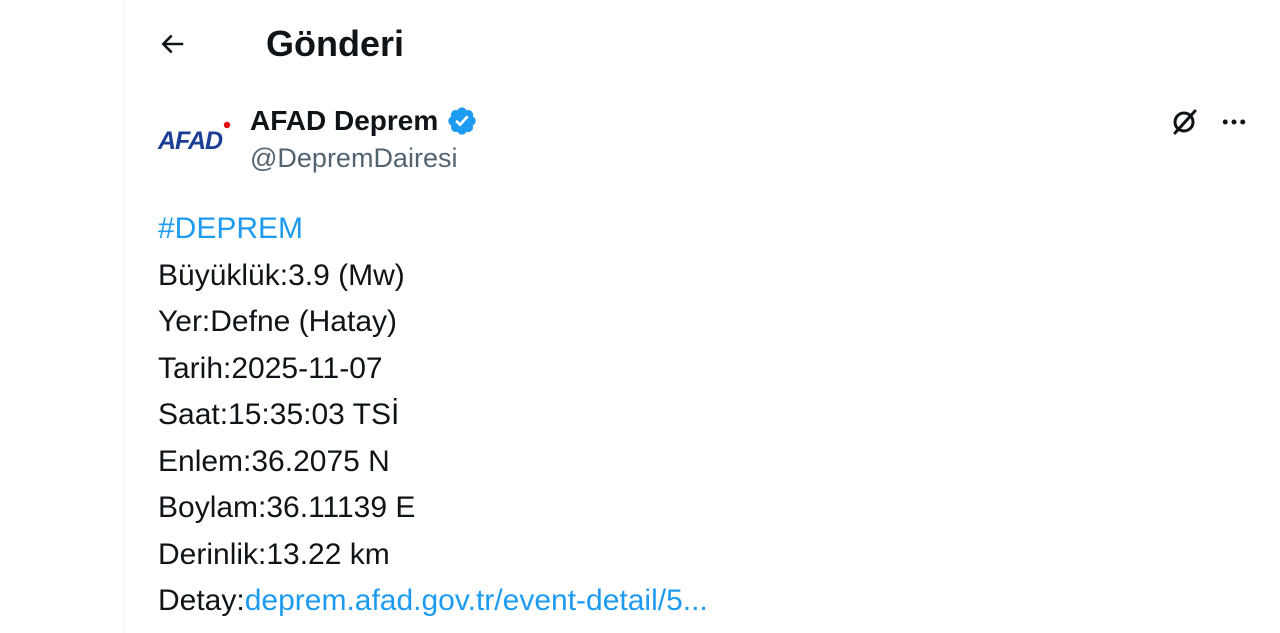  Describe the element at coordinates (274, 461) in the screenshot. I see `tweet-line-latitude: Enlem:36.2075 N` at that location.